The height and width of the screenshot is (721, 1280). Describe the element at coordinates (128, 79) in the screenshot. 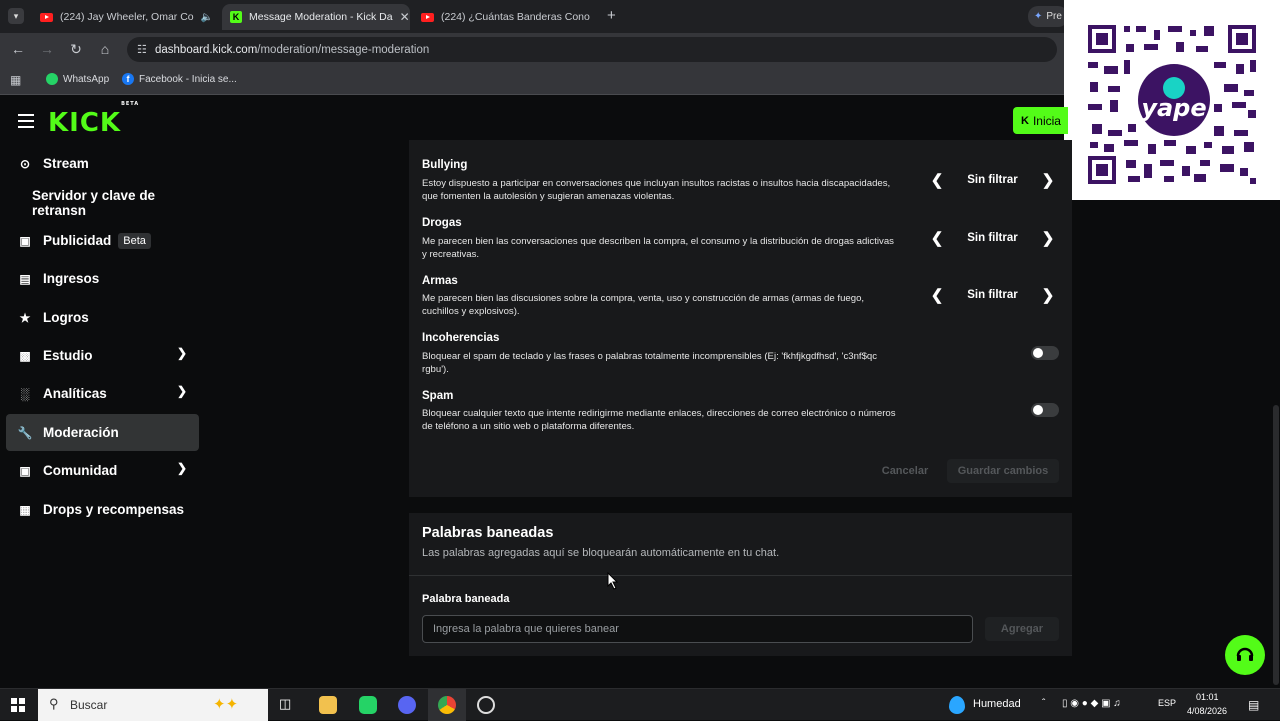

I see `facebook-icon: f` at that location.